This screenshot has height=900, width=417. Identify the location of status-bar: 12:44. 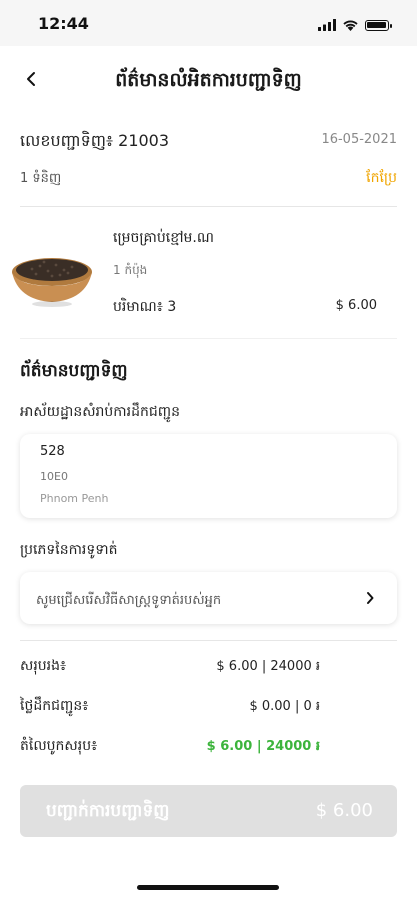
(208, 23).